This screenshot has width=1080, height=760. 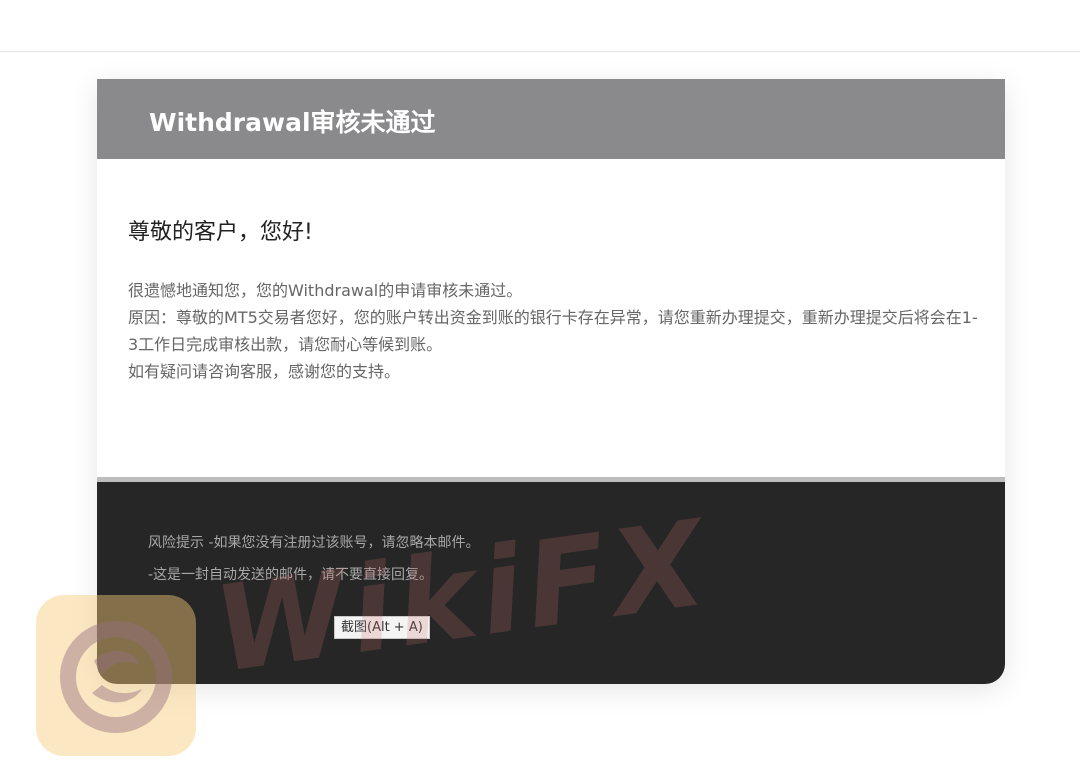 I want to click on message-line-notice: 很遗憾地通知您，您的Withdrawal的申请审核未通过。, so click(x=325, y=290).